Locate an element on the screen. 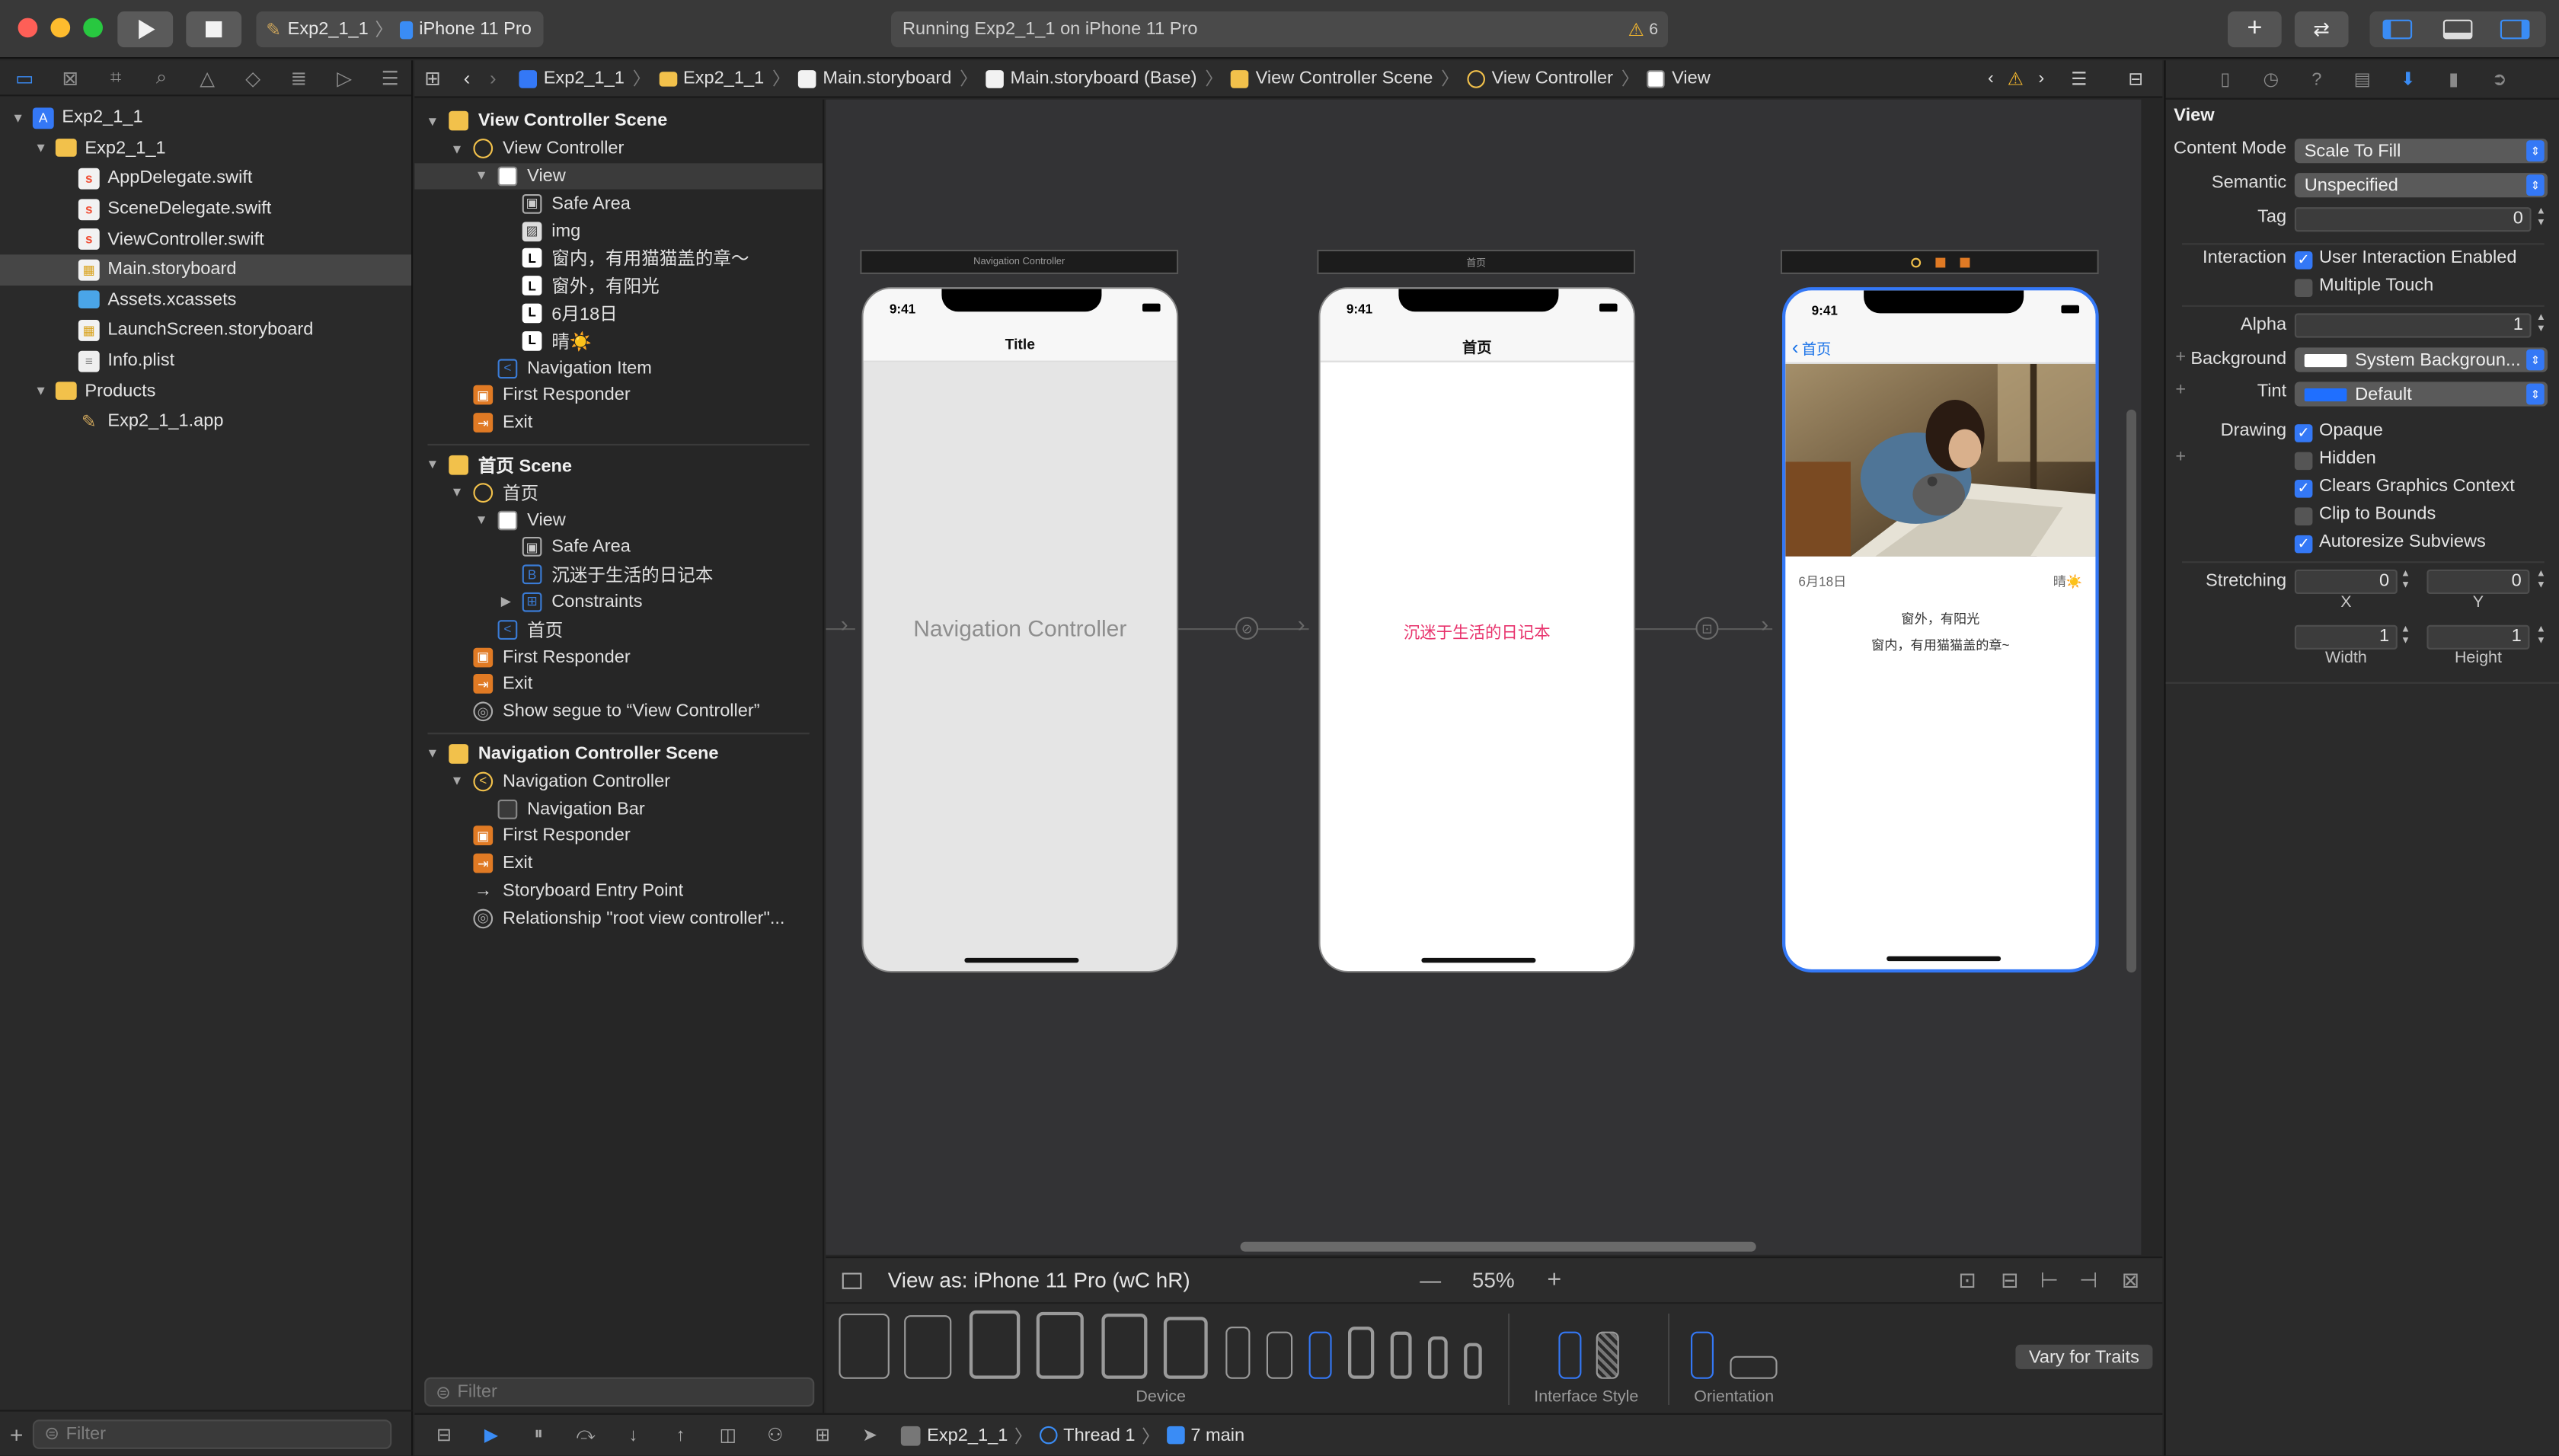  breakpoints-toggle-icon: ▶ is located at coordinates (491, 1435).